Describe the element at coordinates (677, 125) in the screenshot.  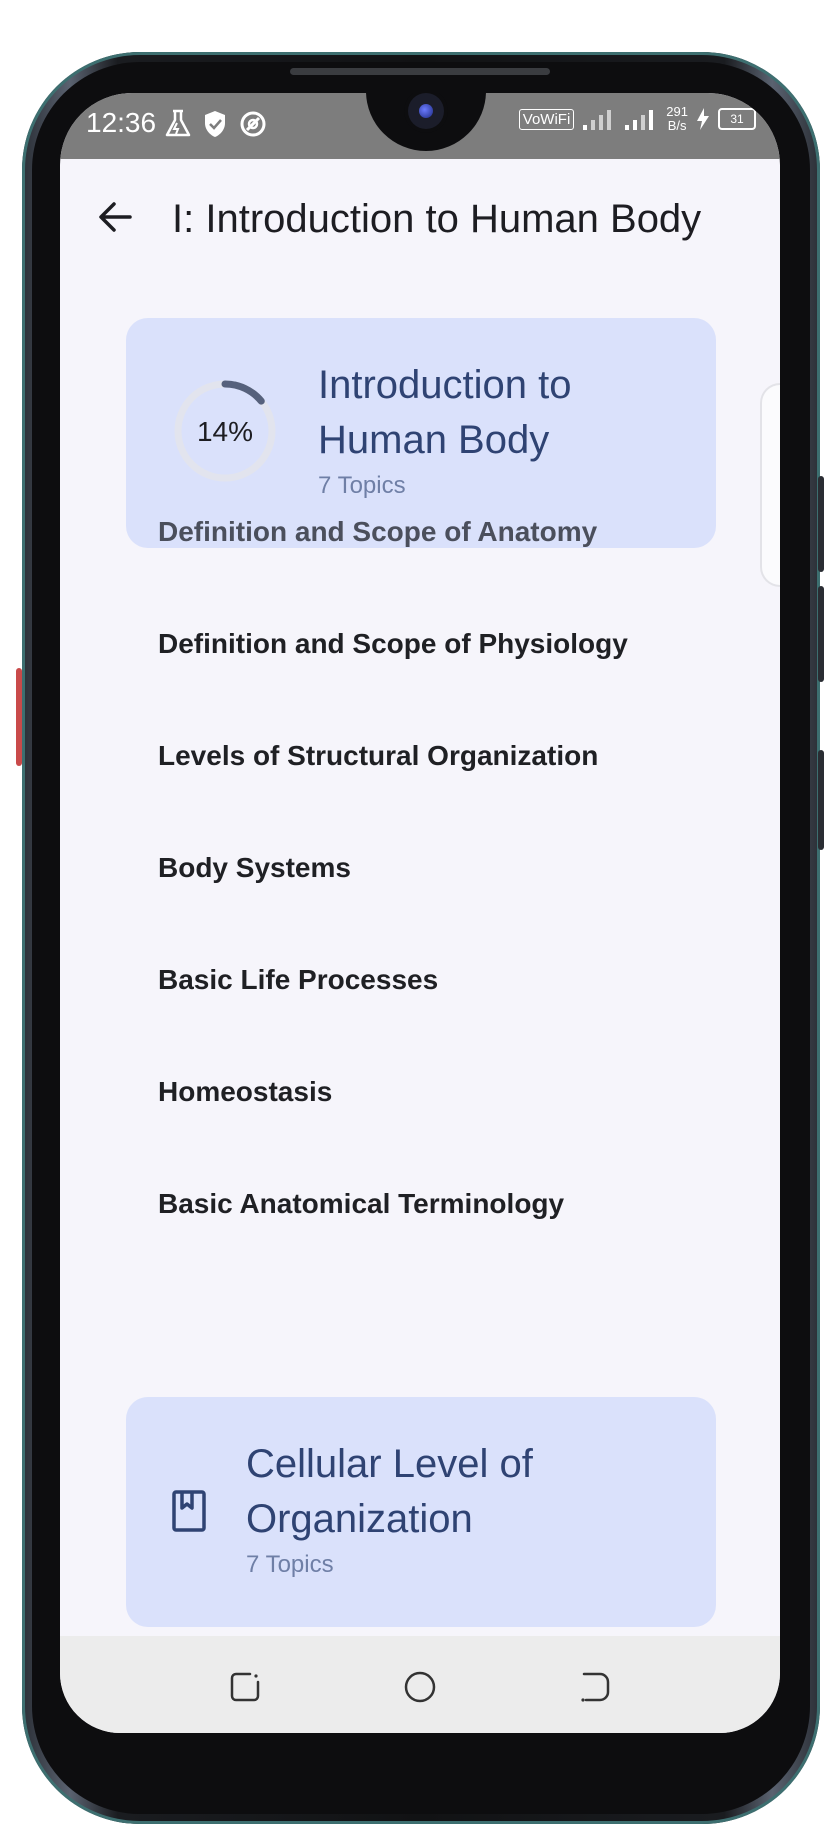
I see `net-speed-unit: B/s` at that location.